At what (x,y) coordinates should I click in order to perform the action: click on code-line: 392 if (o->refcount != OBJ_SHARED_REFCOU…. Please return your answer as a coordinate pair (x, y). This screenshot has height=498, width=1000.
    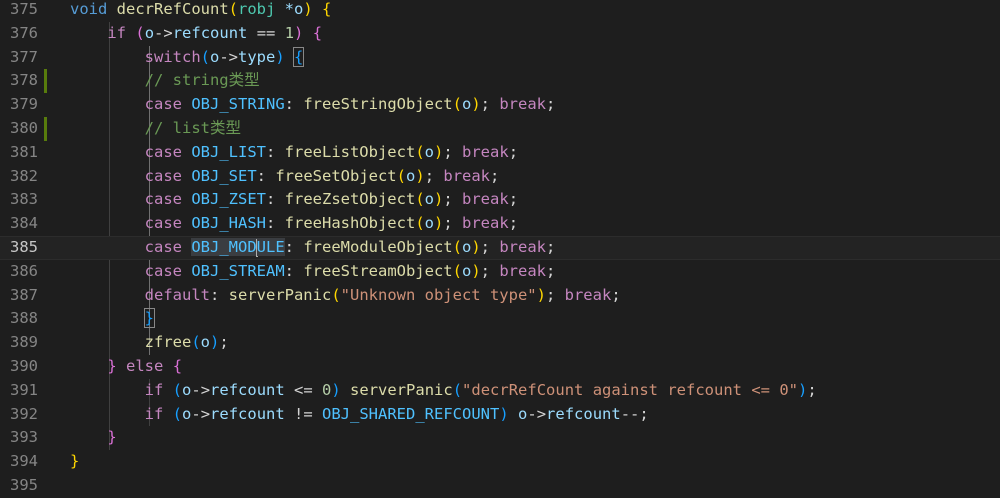
    Looking at the image, I should click on (500, 415).